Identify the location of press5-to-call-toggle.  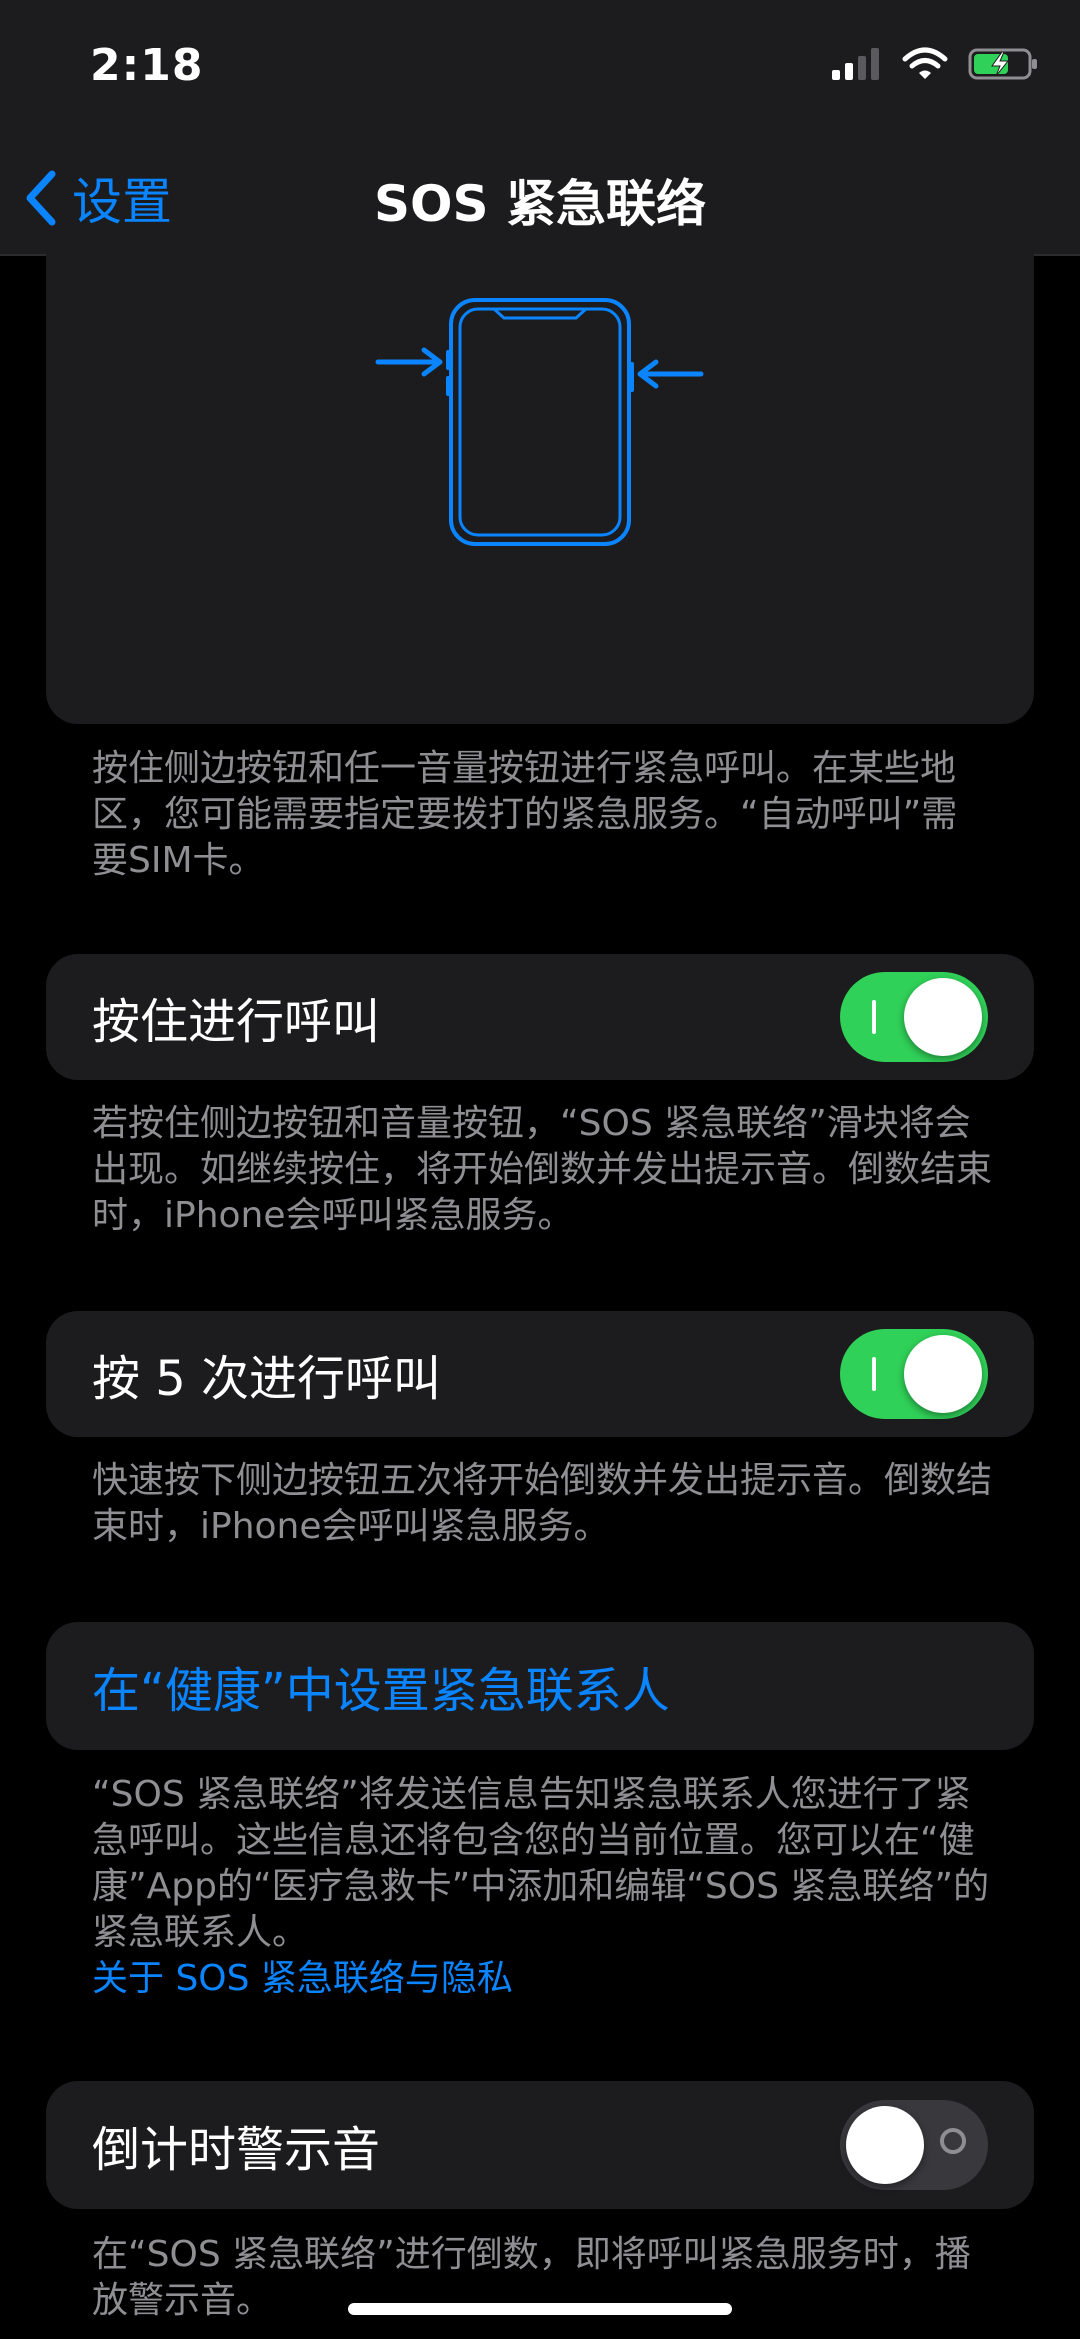
(914, 1374).